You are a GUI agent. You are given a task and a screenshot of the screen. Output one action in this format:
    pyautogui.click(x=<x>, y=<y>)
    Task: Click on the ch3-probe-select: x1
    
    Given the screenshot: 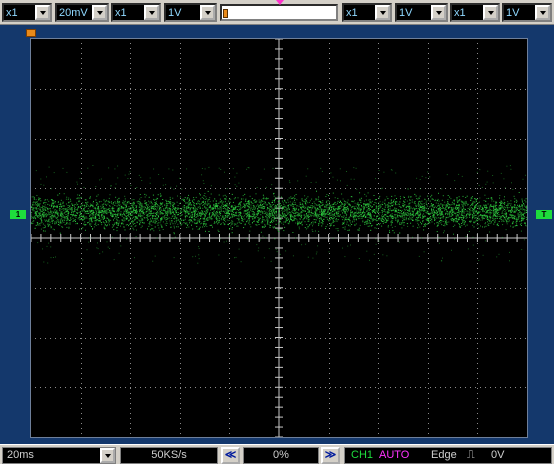 What is the action you would take?
    pyautogui.click(x=367, y=12)
    